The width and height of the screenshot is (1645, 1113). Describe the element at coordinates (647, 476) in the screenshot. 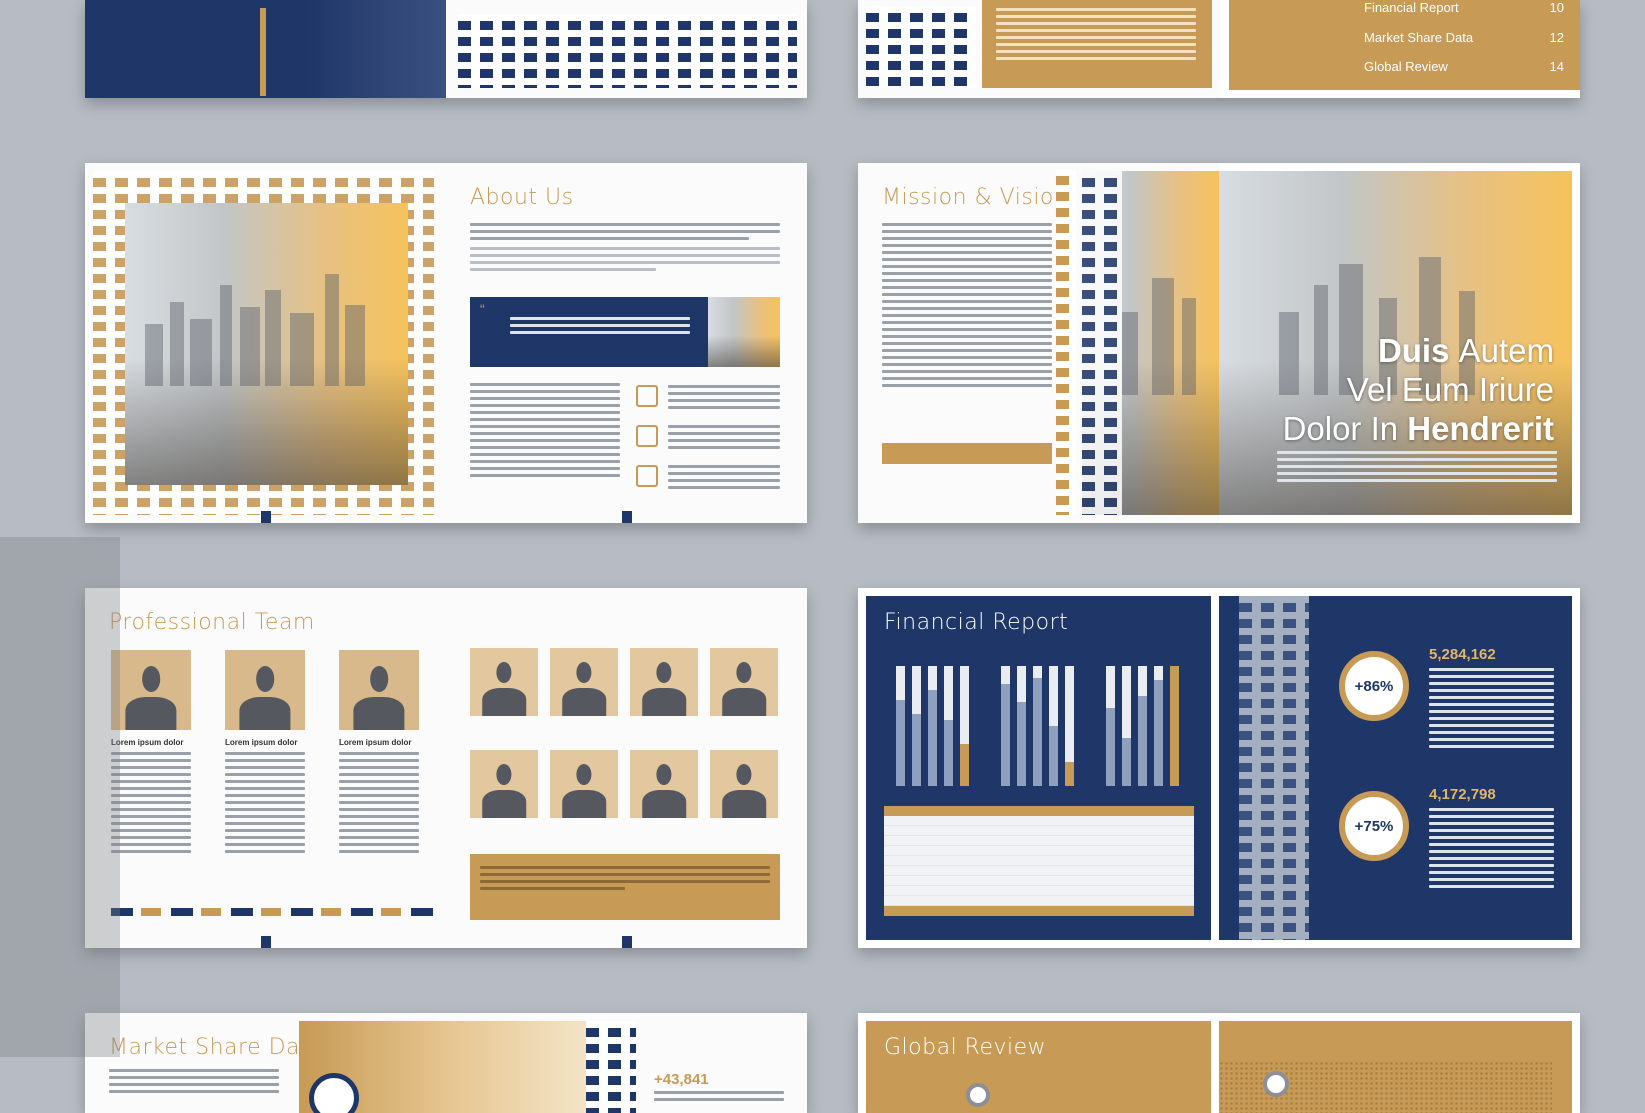

I see `growth-icon` at that location.